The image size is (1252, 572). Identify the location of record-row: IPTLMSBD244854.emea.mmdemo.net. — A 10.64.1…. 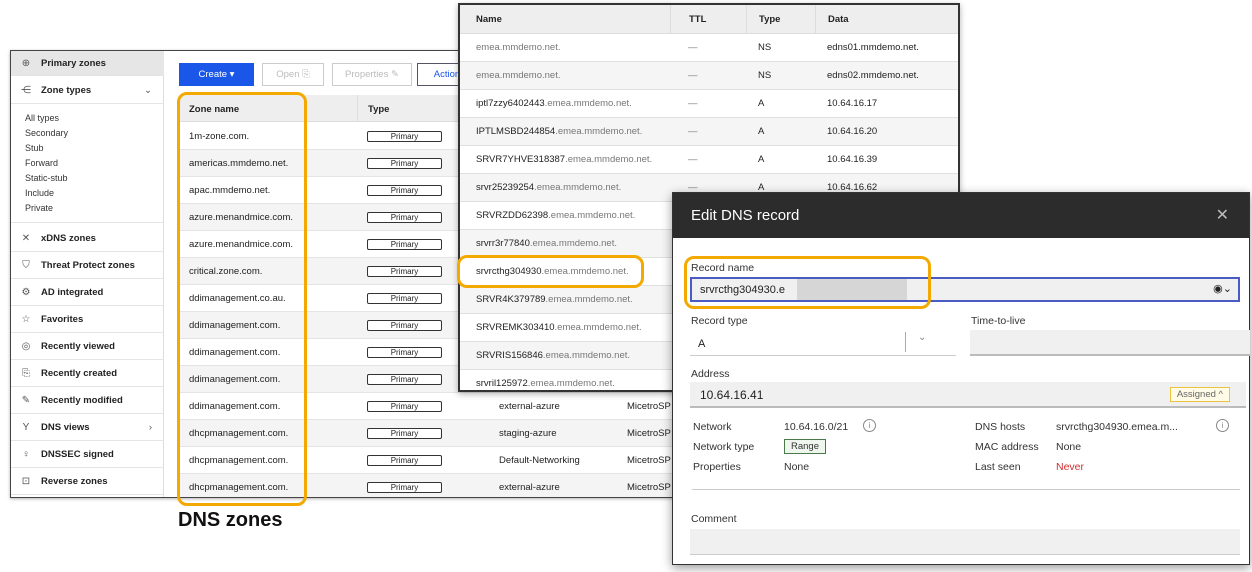
(709, 132).